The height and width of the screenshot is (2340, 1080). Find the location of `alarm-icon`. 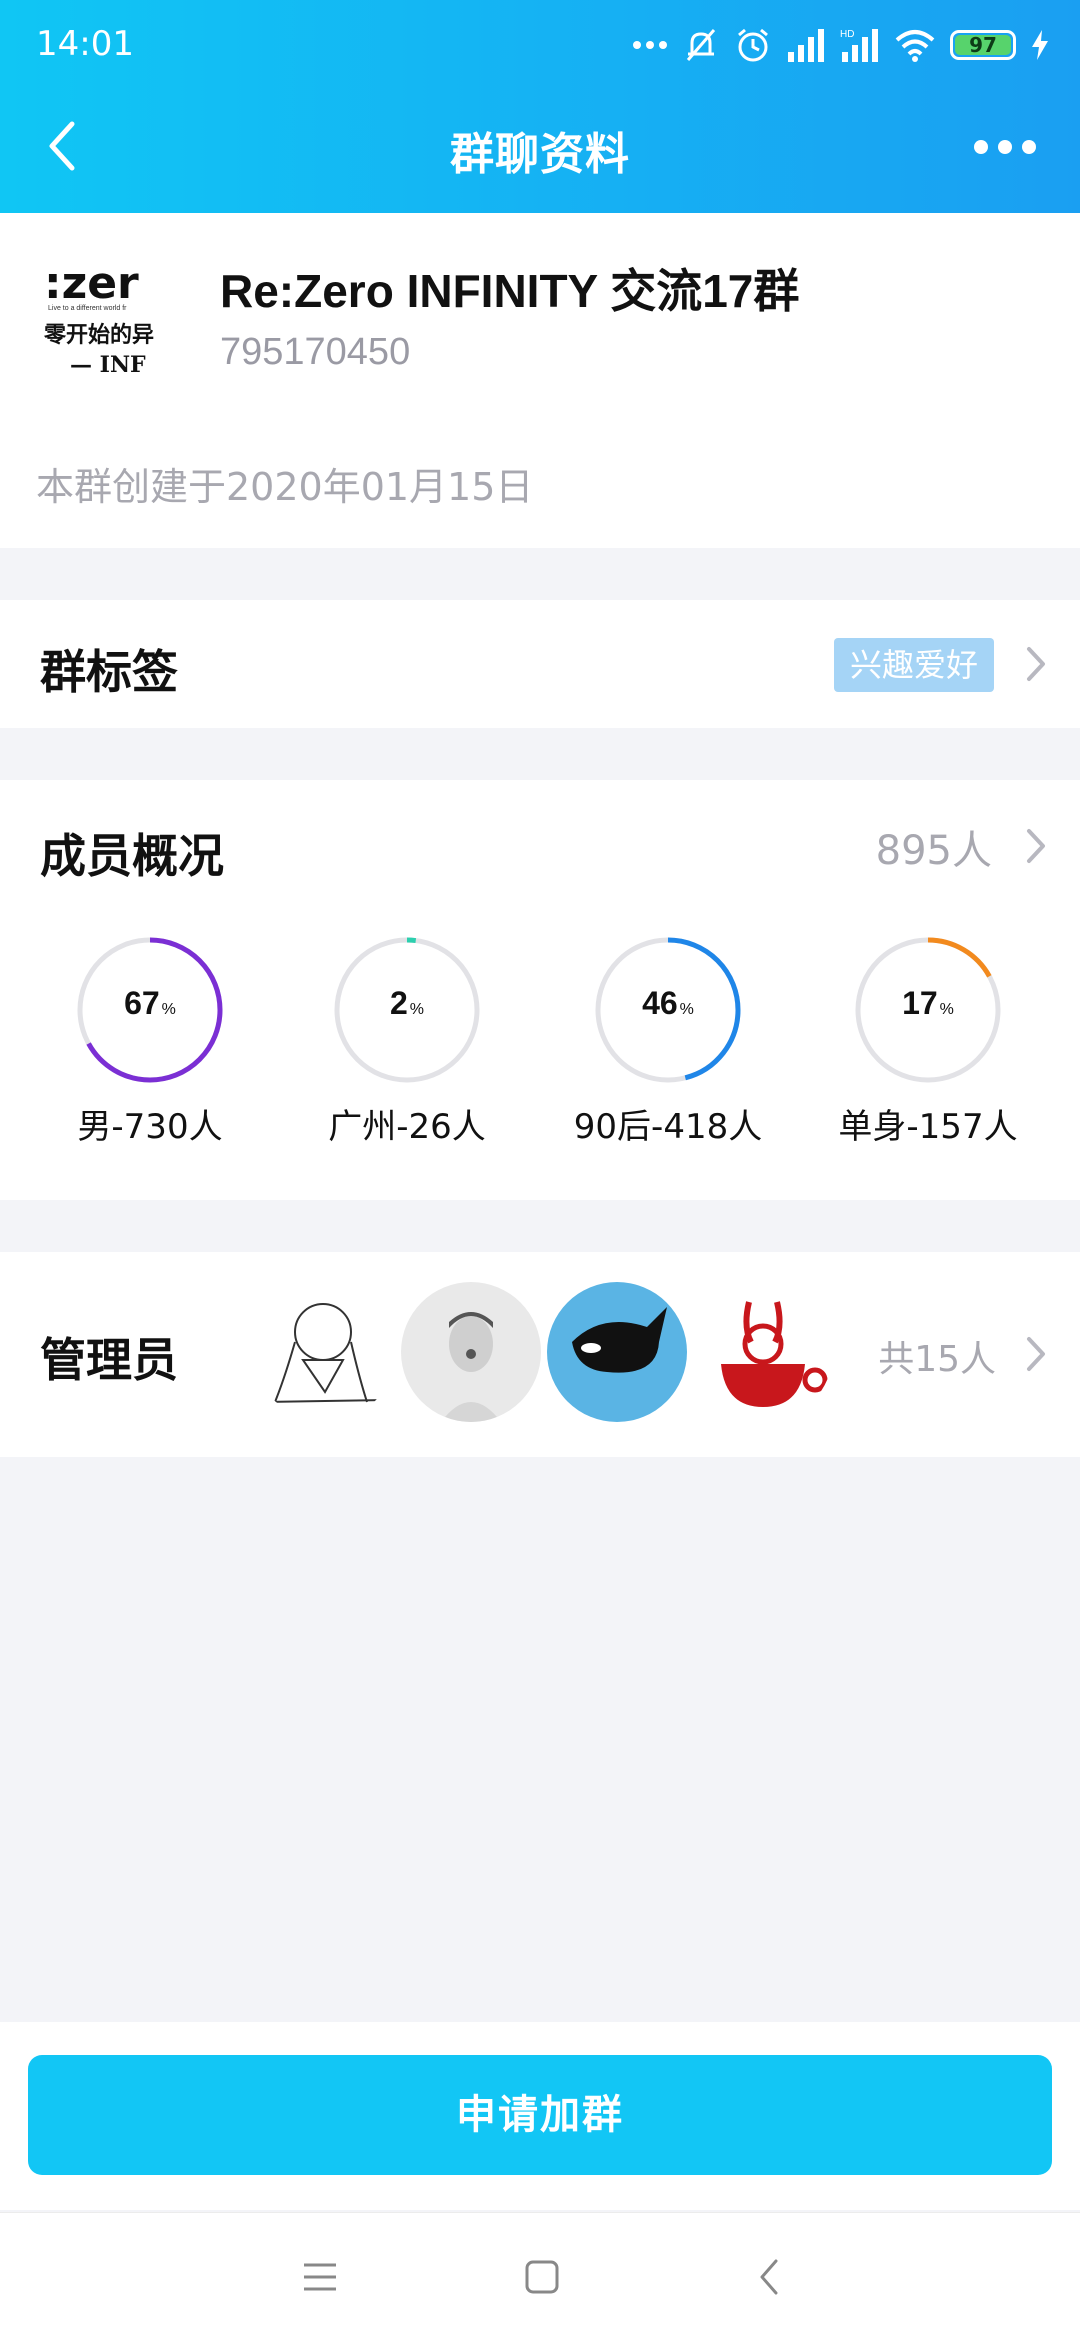

alarm-icon is located at coordinates (753, 45).